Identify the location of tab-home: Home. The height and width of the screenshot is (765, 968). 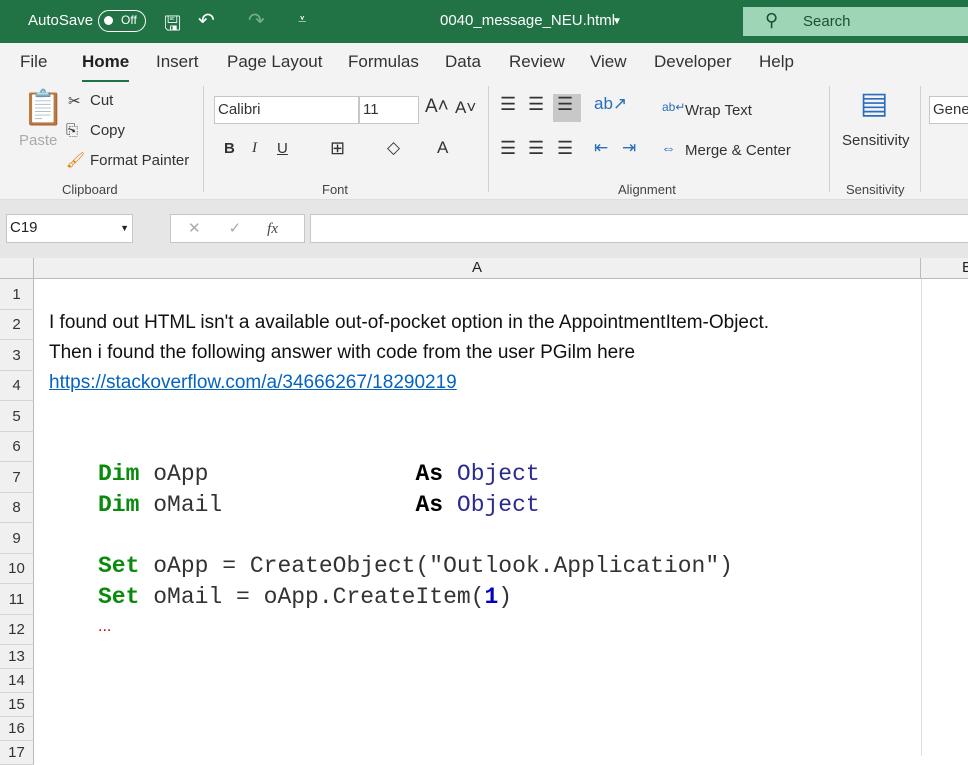
(106, 67).